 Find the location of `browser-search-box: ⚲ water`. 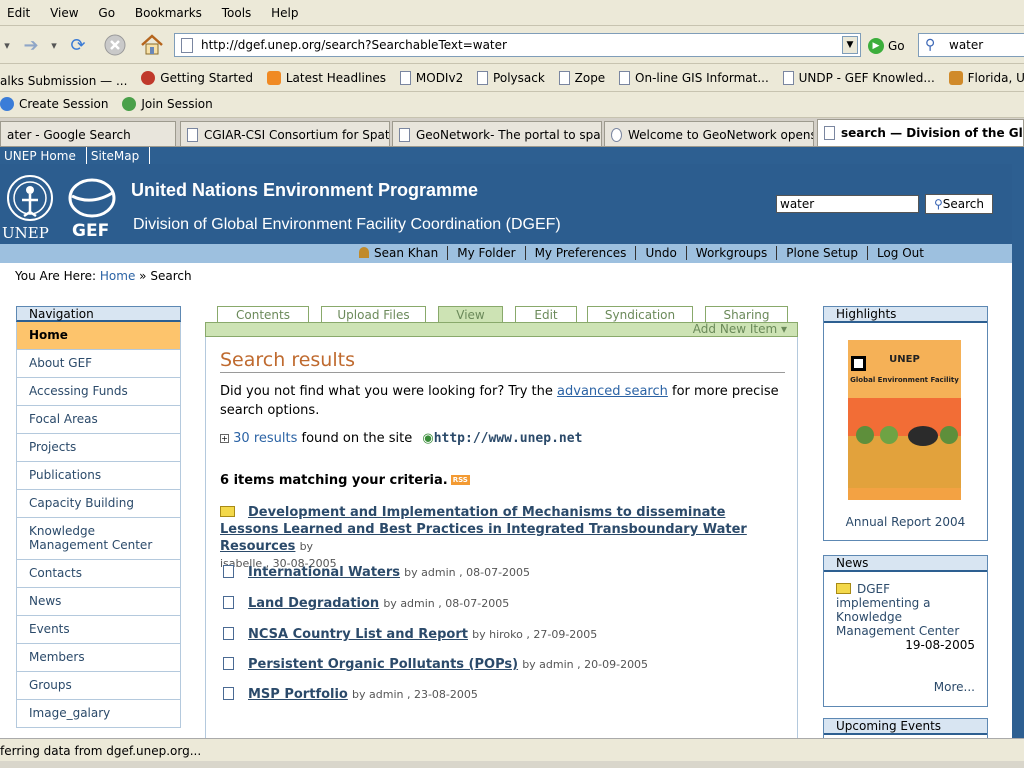

browser-search-box: ⚲ water is located at coordinates (971, 45).